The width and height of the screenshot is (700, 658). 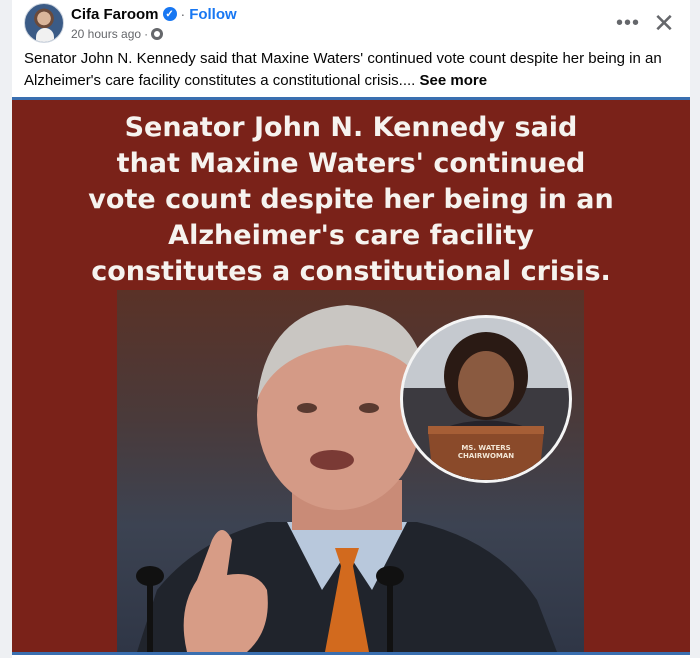 I want to click on headline-line-3: vote count despite her being in an, so click(x=351, y=199).